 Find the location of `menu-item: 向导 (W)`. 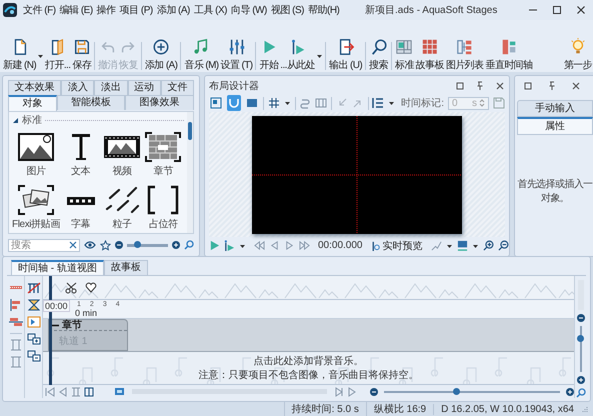

menu-item: 向导 (W) is located at coordinates (248, 10).